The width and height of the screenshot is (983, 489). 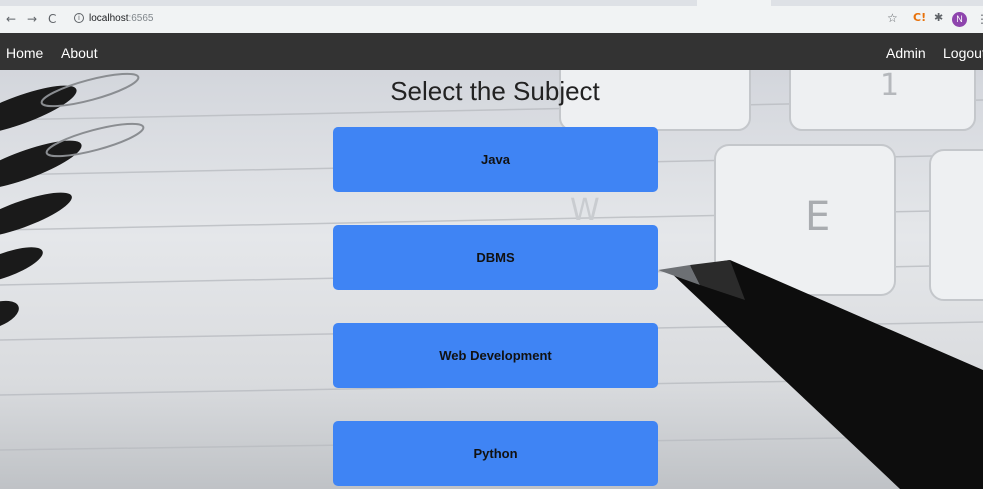 I want to click on address-bar, so click(x=468, y=20).